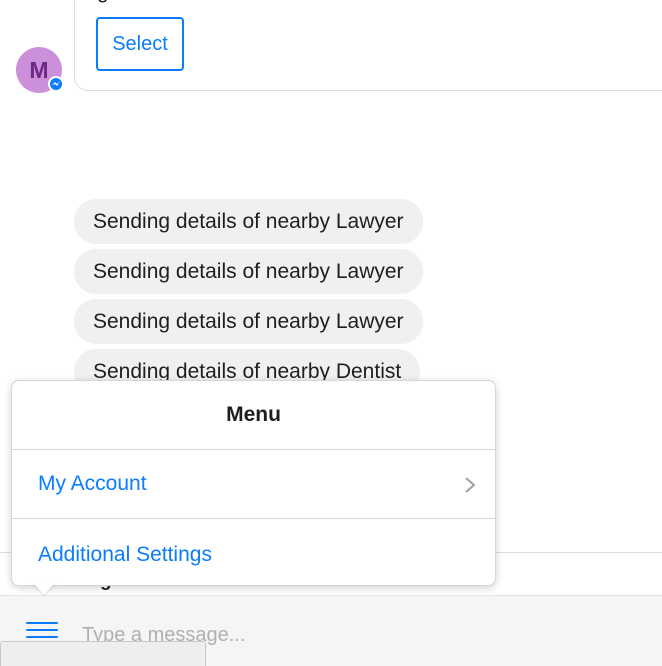 The width and height of the screenshot is (662, 666). Describe the element at coordinates (253, 554) in the screenshot. I see `menu-item-additional-settings: Additional Settings` at that location.